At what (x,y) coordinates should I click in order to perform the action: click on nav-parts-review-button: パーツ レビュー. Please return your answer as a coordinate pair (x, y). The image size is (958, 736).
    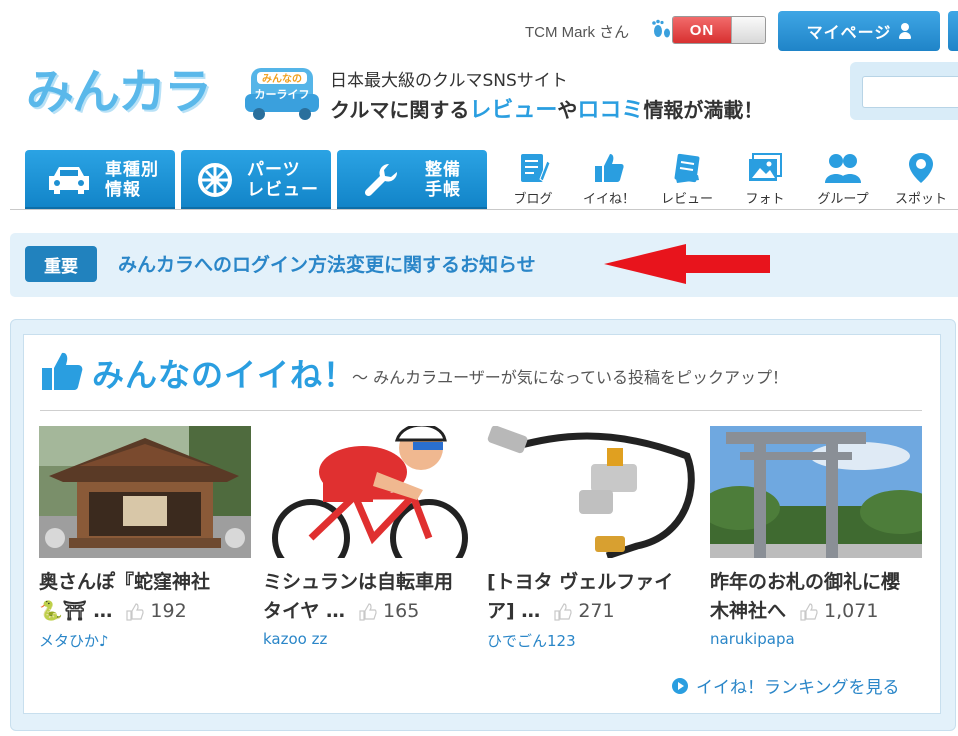
    Looking at the image, I should click on (256, 180).